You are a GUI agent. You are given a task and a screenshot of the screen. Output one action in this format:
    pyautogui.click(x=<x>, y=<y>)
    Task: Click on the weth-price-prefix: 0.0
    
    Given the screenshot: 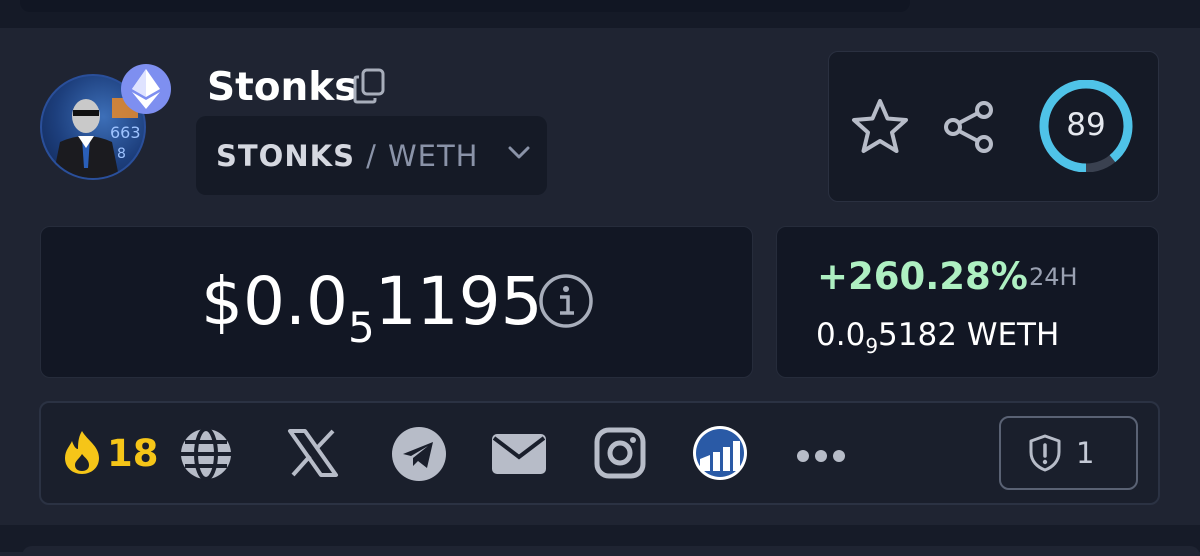 What is the action you would take?
    pyautogui.click(x=841, y=335)
    